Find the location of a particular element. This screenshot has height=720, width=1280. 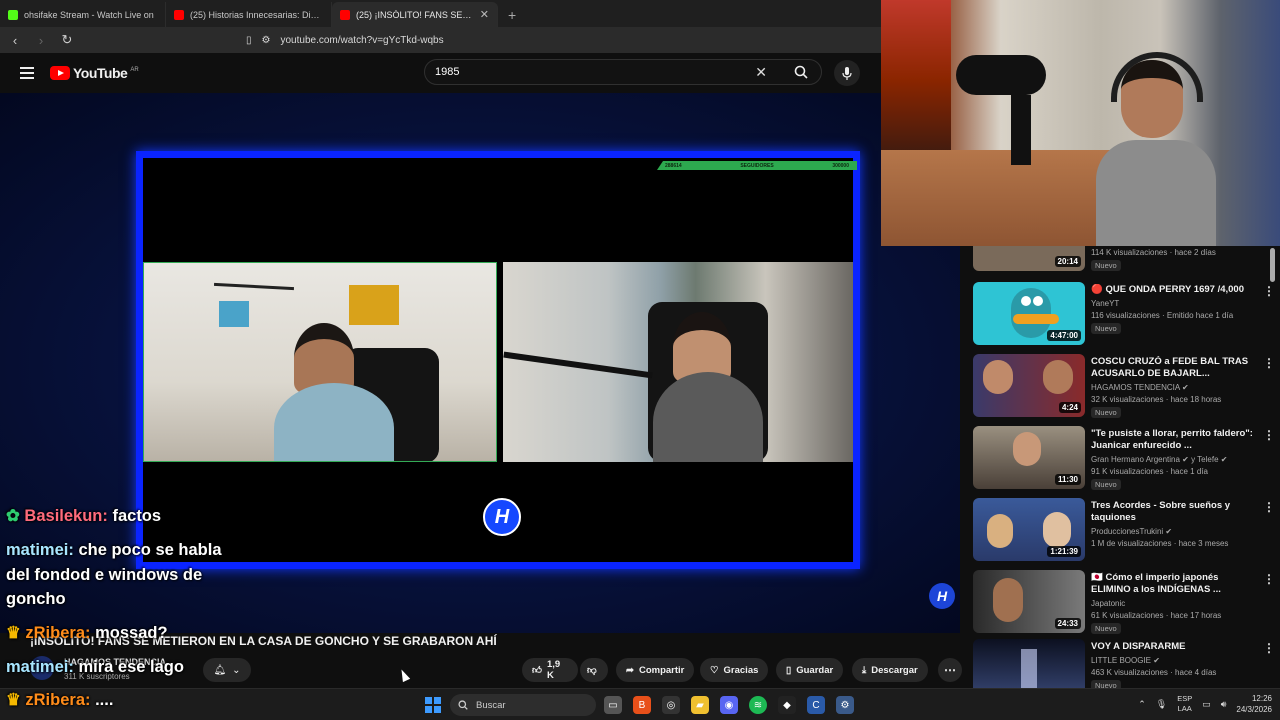

thumbs-down-icon: 👎︎ is located at coordinates (592, 670).